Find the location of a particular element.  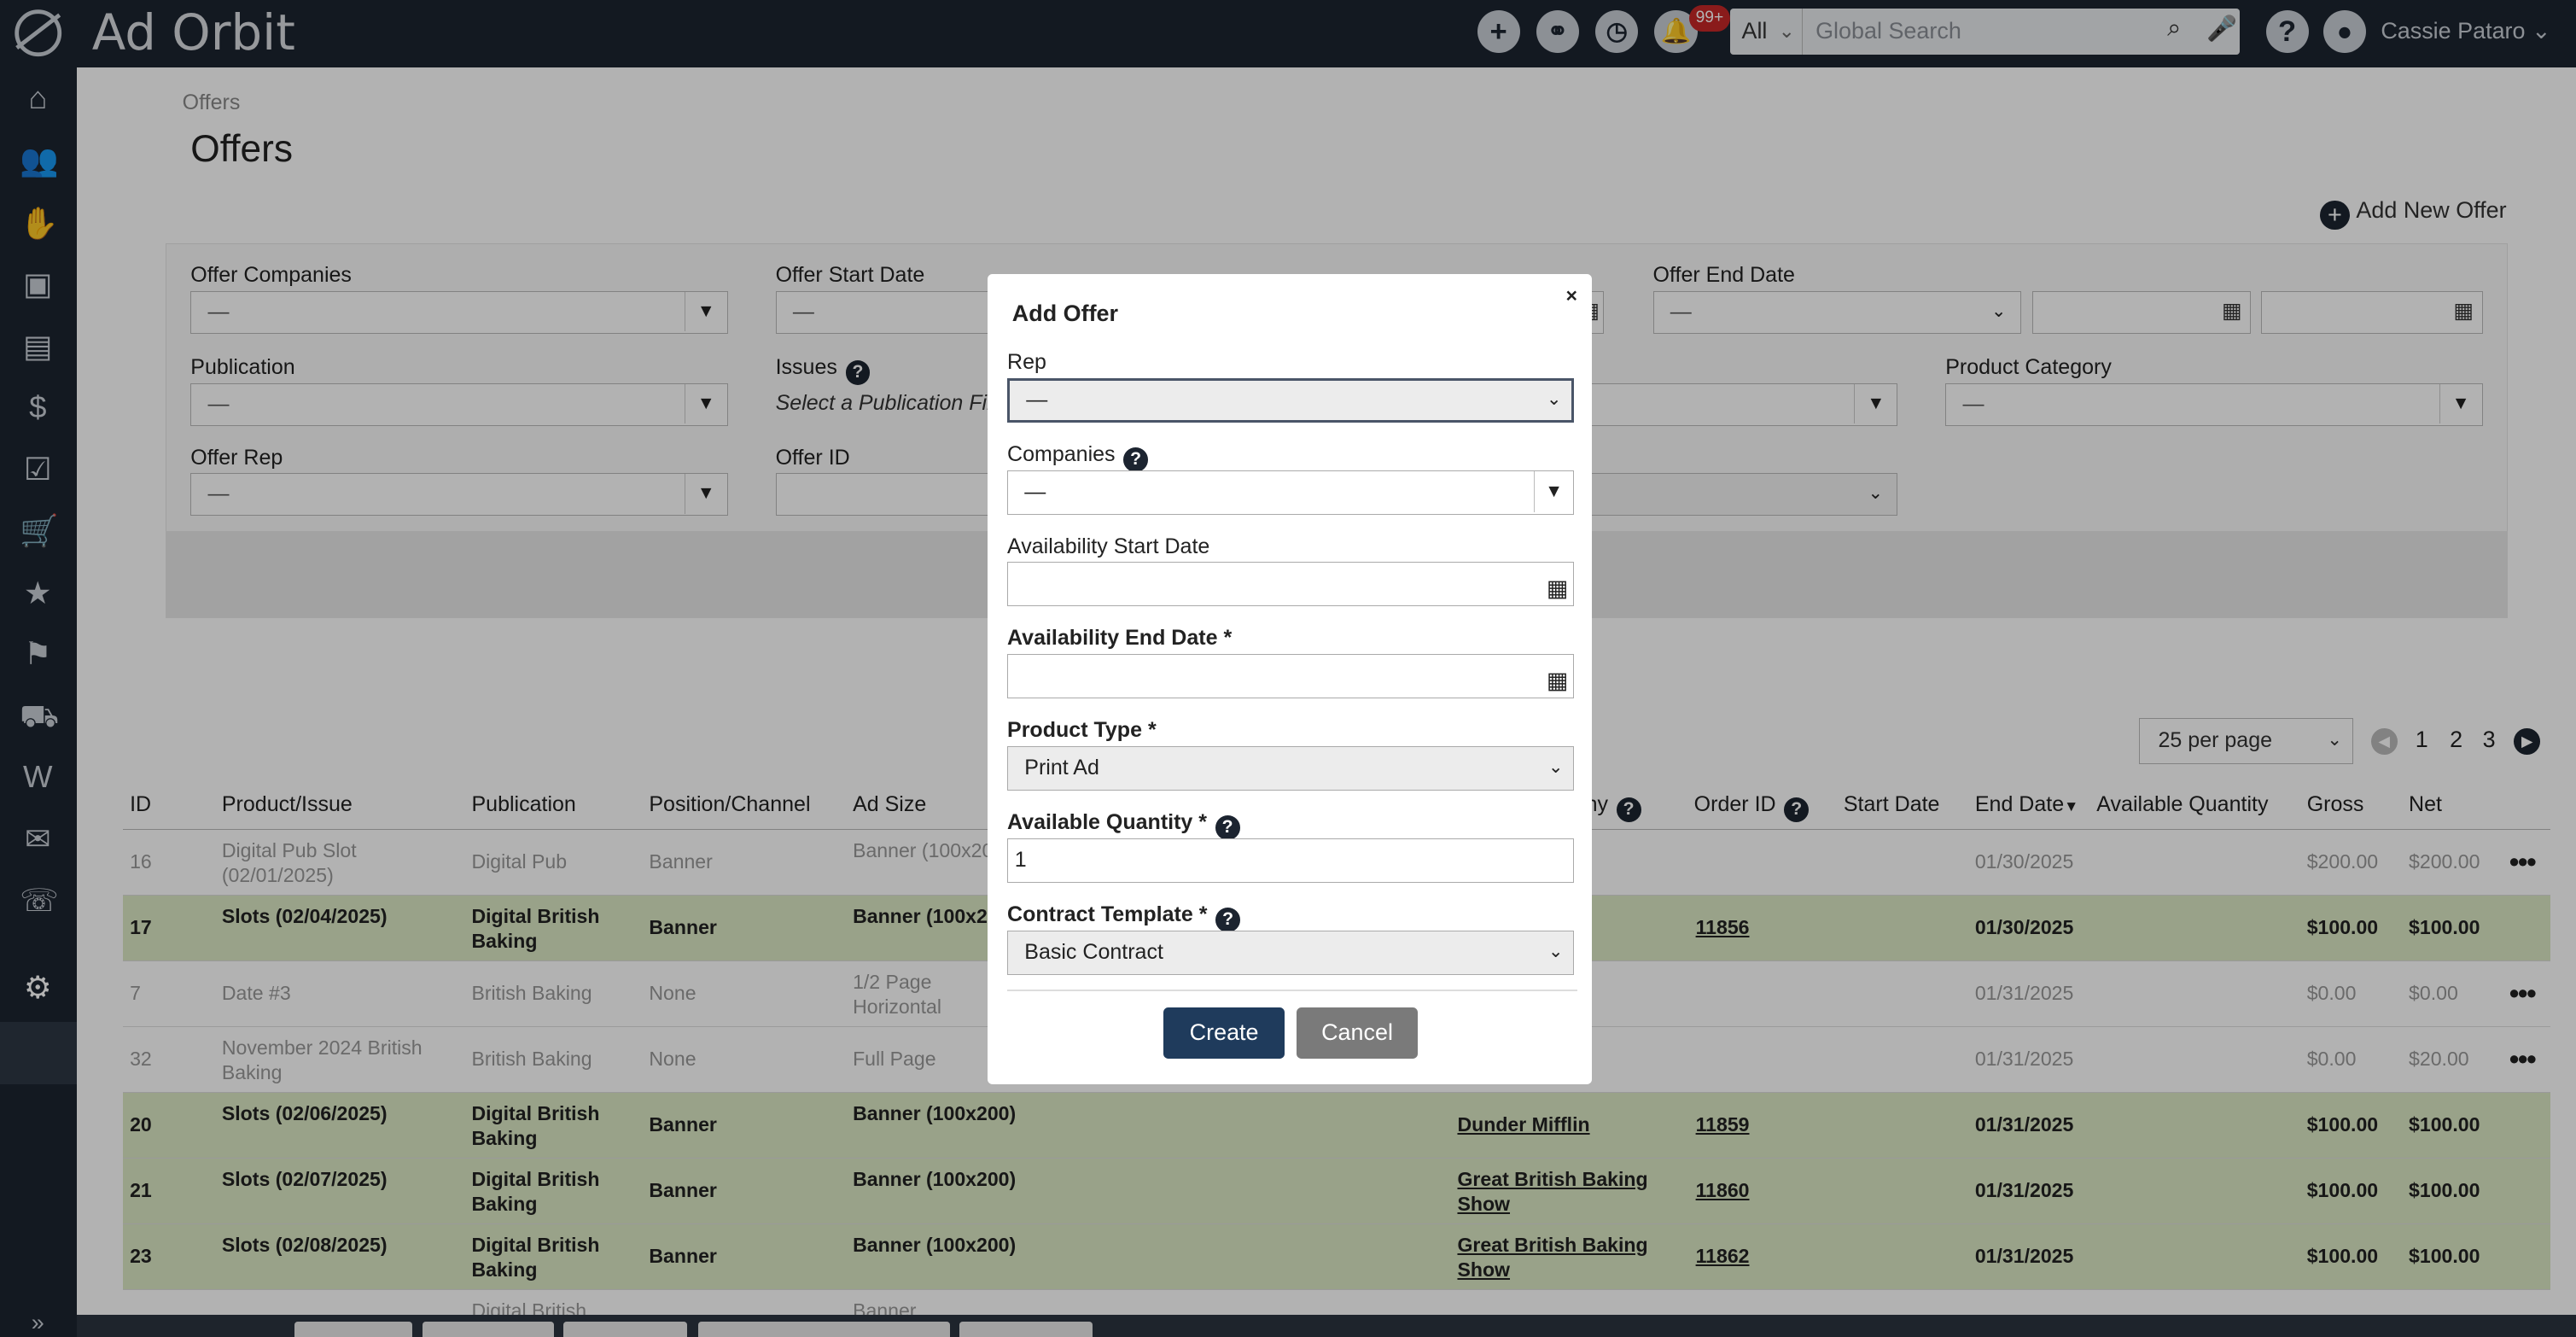

rep-select: — ⌄ is located at coordinates (1291, 400).